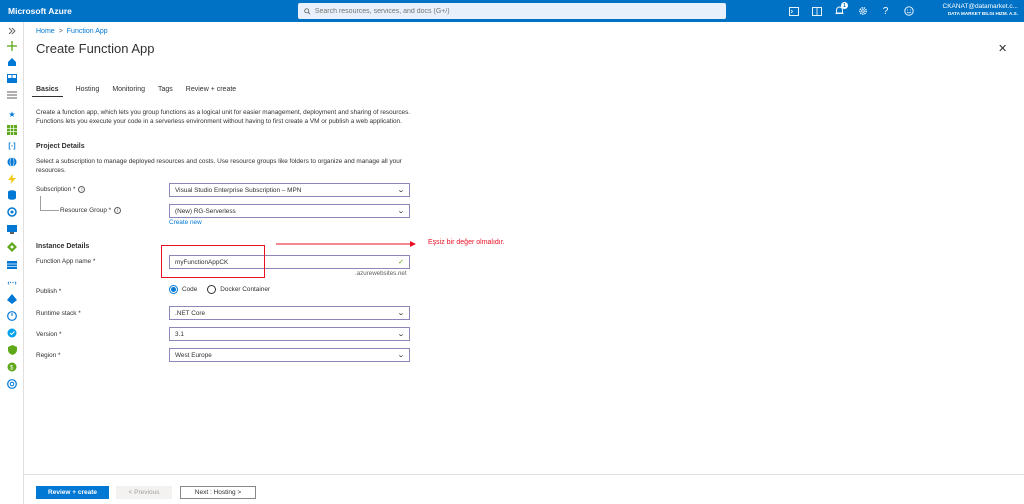  Describe the element at coordinates (49, 291) in the screenshot. I see `publish-label: Publish *` at that location.